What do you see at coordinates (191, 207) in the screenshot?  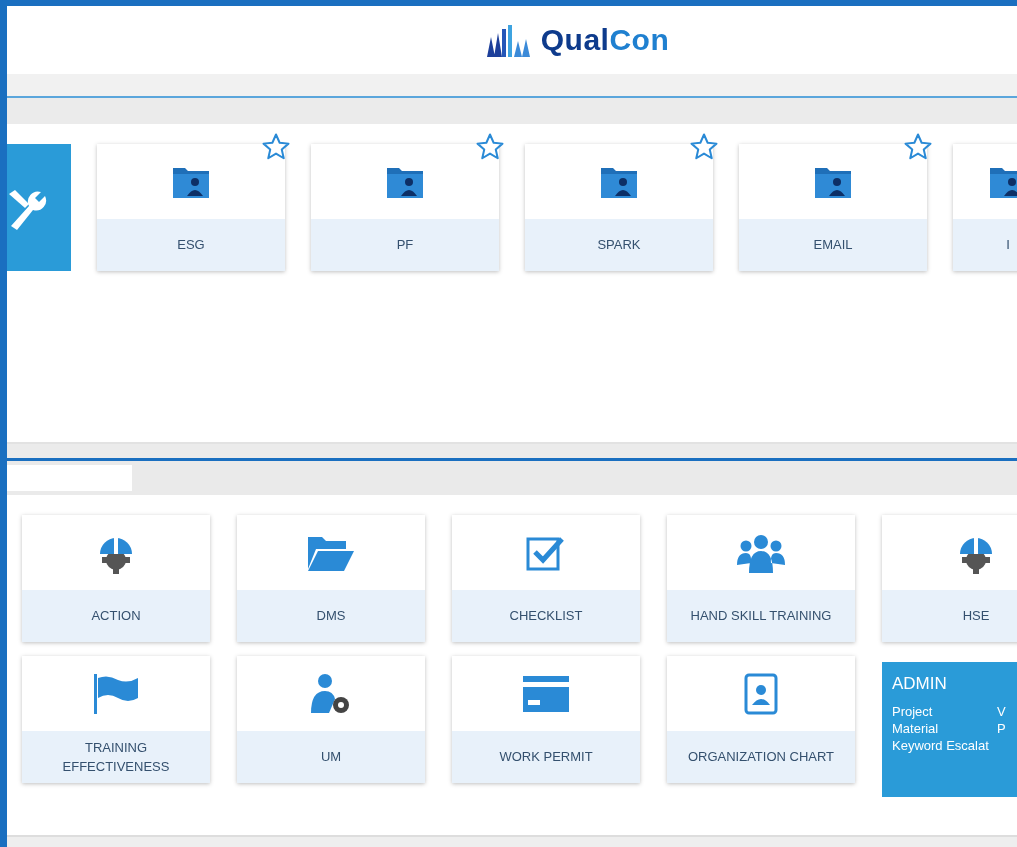 I see `favorite-card: ESG` at bounding box center [191, 207].